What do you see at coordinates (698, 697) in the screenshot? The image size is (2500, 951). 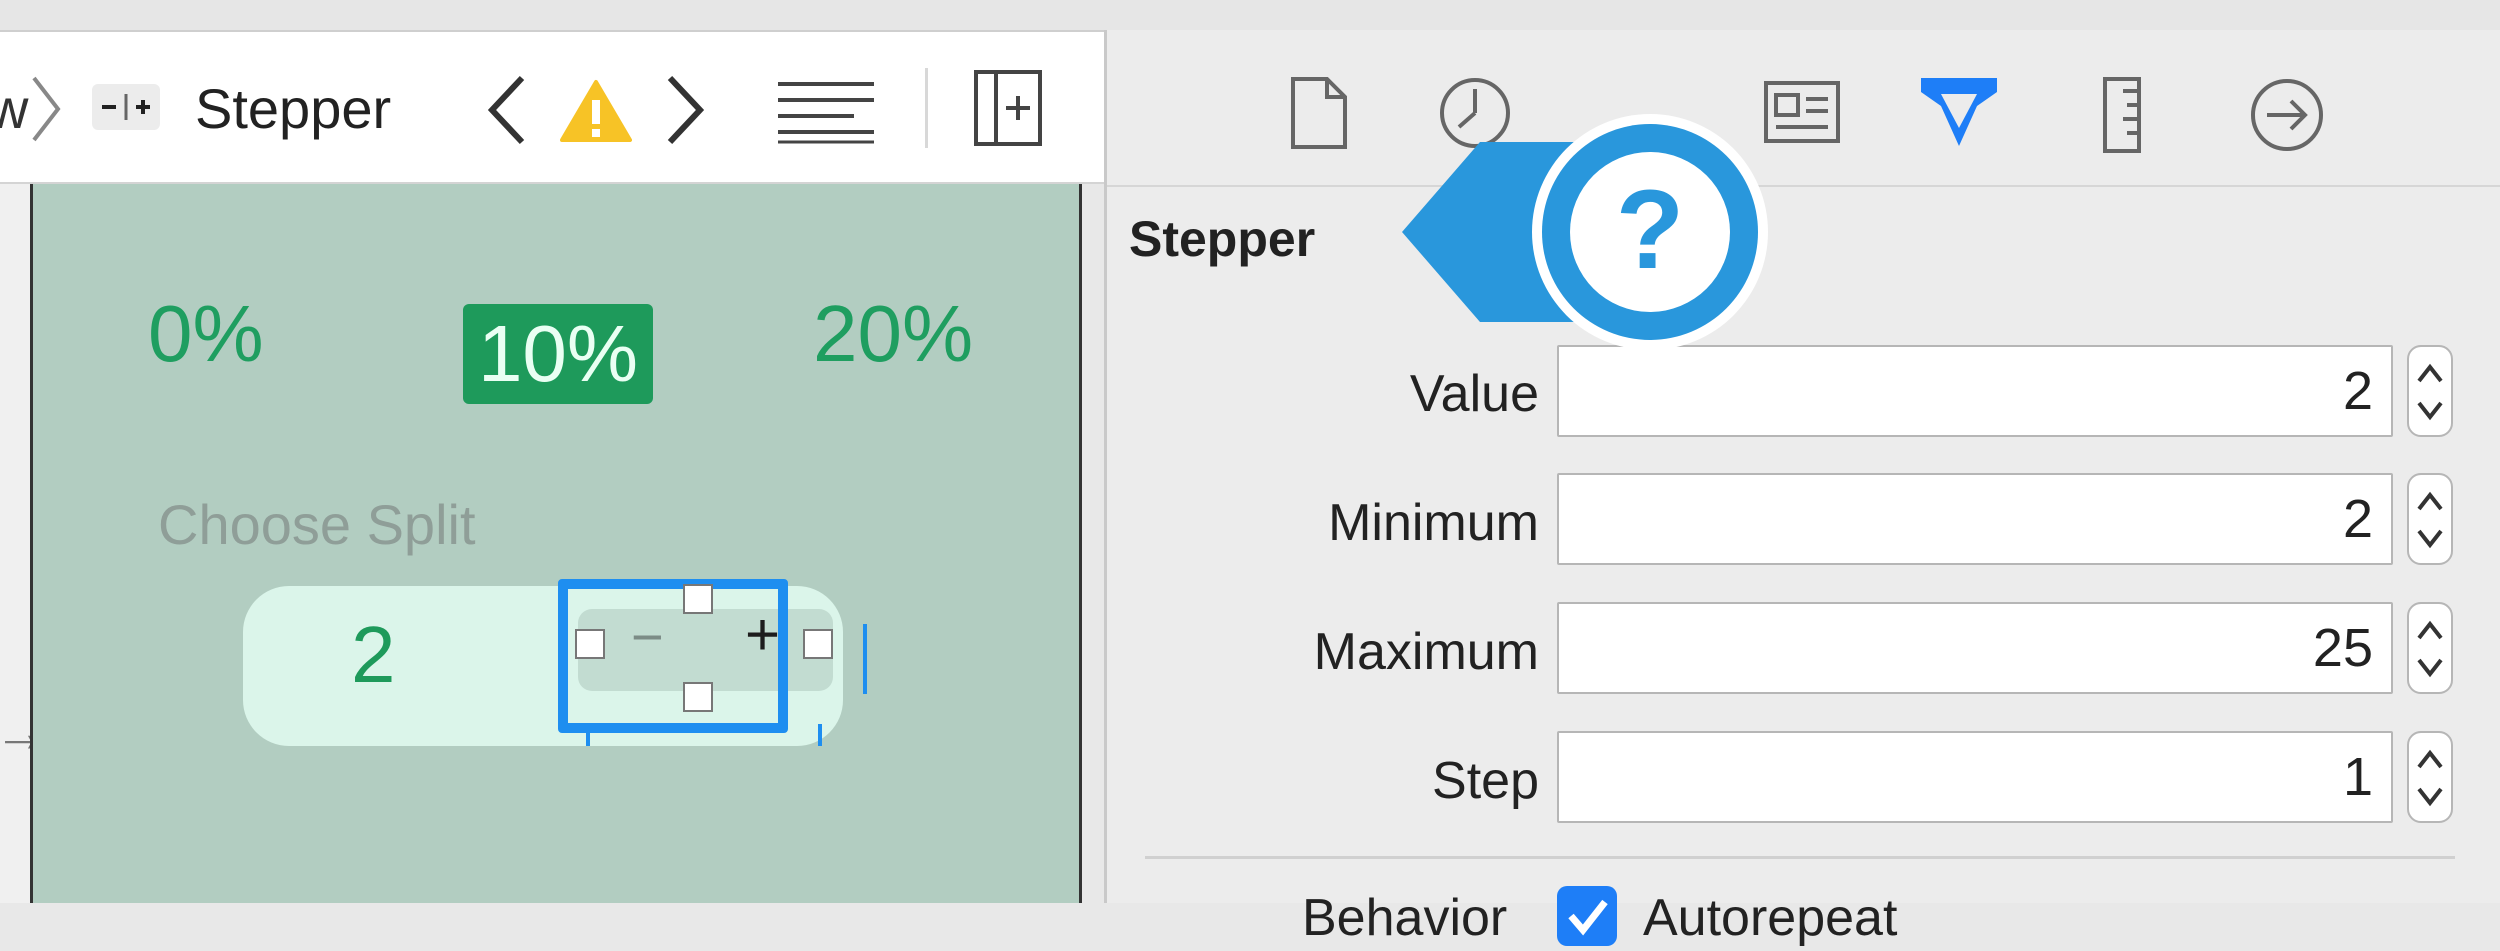 I see `resize-handle-bottom` at bounding box center [698, 697].